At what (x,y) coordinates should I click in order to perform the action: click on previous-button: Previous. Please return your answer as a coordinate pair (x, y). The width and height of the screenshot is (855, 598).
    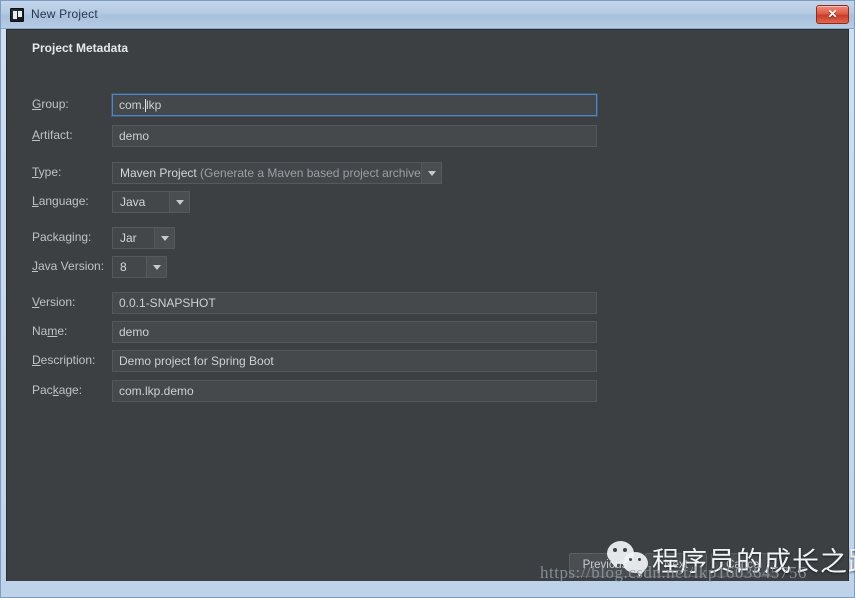
    Looking at the image, I should click on (605, 565).